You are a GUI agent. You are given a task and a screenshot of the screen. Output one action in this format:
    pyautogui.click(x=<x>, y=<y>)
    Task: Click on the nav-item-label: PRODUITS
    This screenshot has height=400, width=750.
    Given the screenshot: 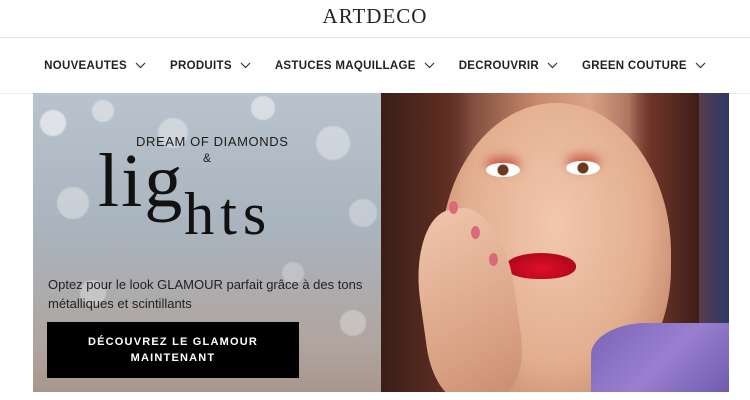 What is the action you would take?
    pyautogui.click(x=201, y=65)
    